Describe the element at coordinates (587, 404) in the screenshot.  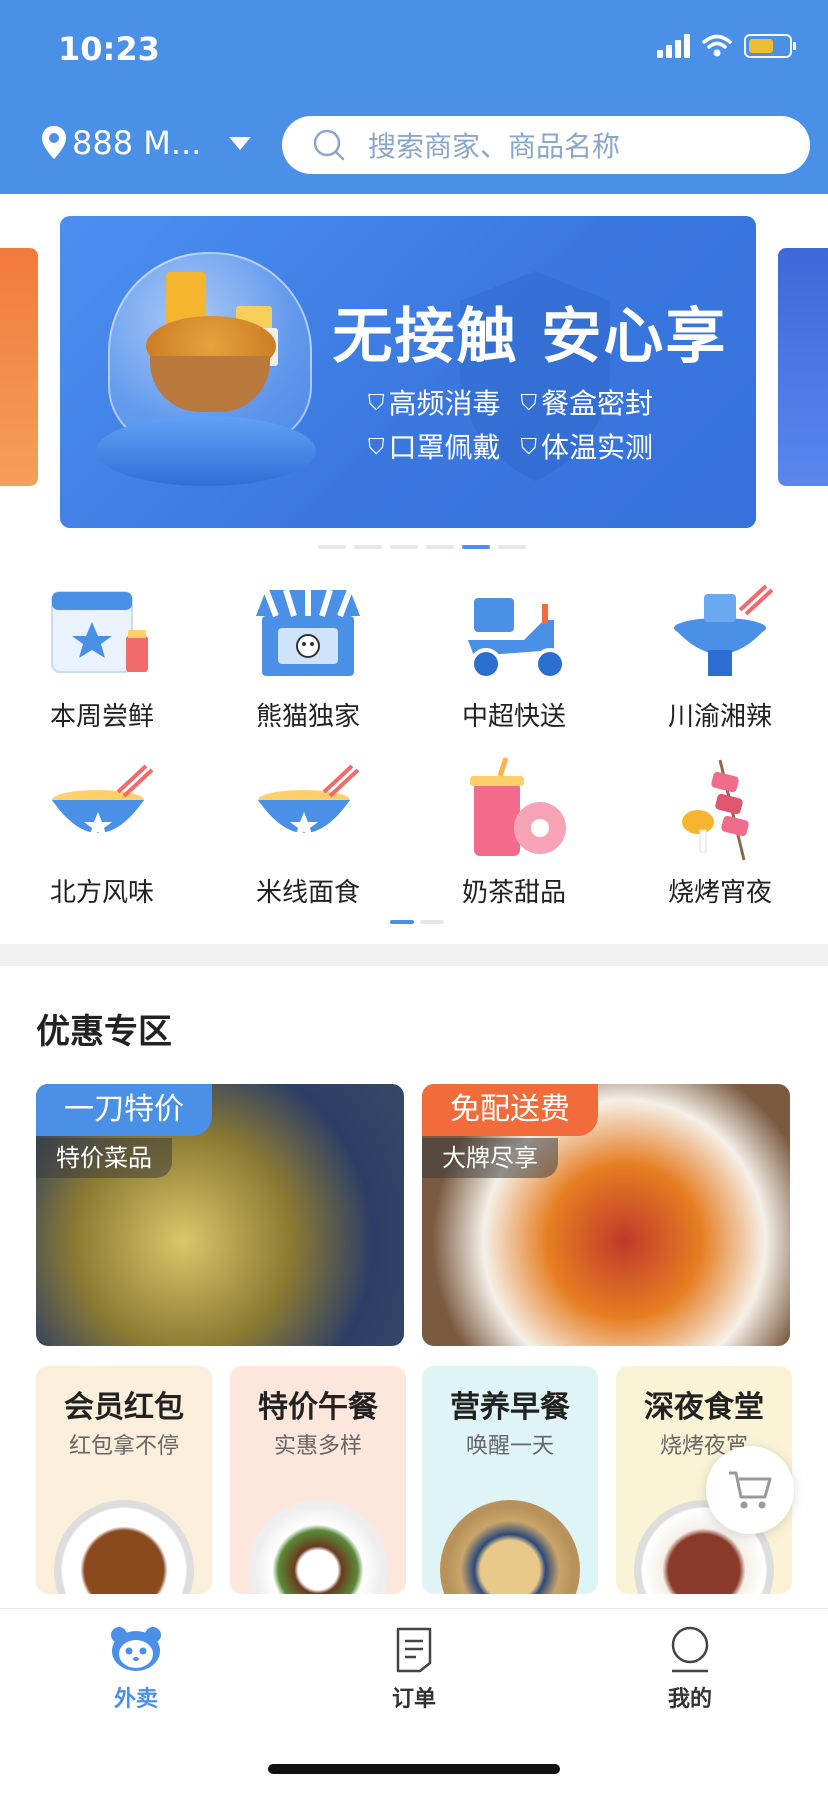
I see `banner-tag: ⛉ 餐盒密封` at that location.